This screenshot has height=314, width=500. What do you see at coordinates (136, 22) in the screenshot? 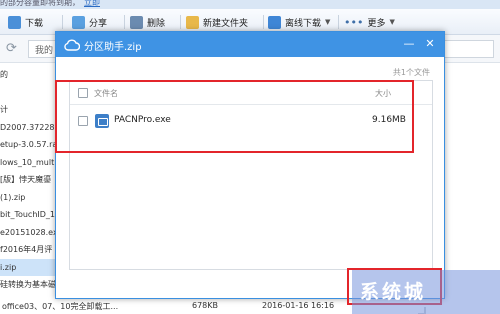
I see `delete-icon` at bounding box center [136, 22].